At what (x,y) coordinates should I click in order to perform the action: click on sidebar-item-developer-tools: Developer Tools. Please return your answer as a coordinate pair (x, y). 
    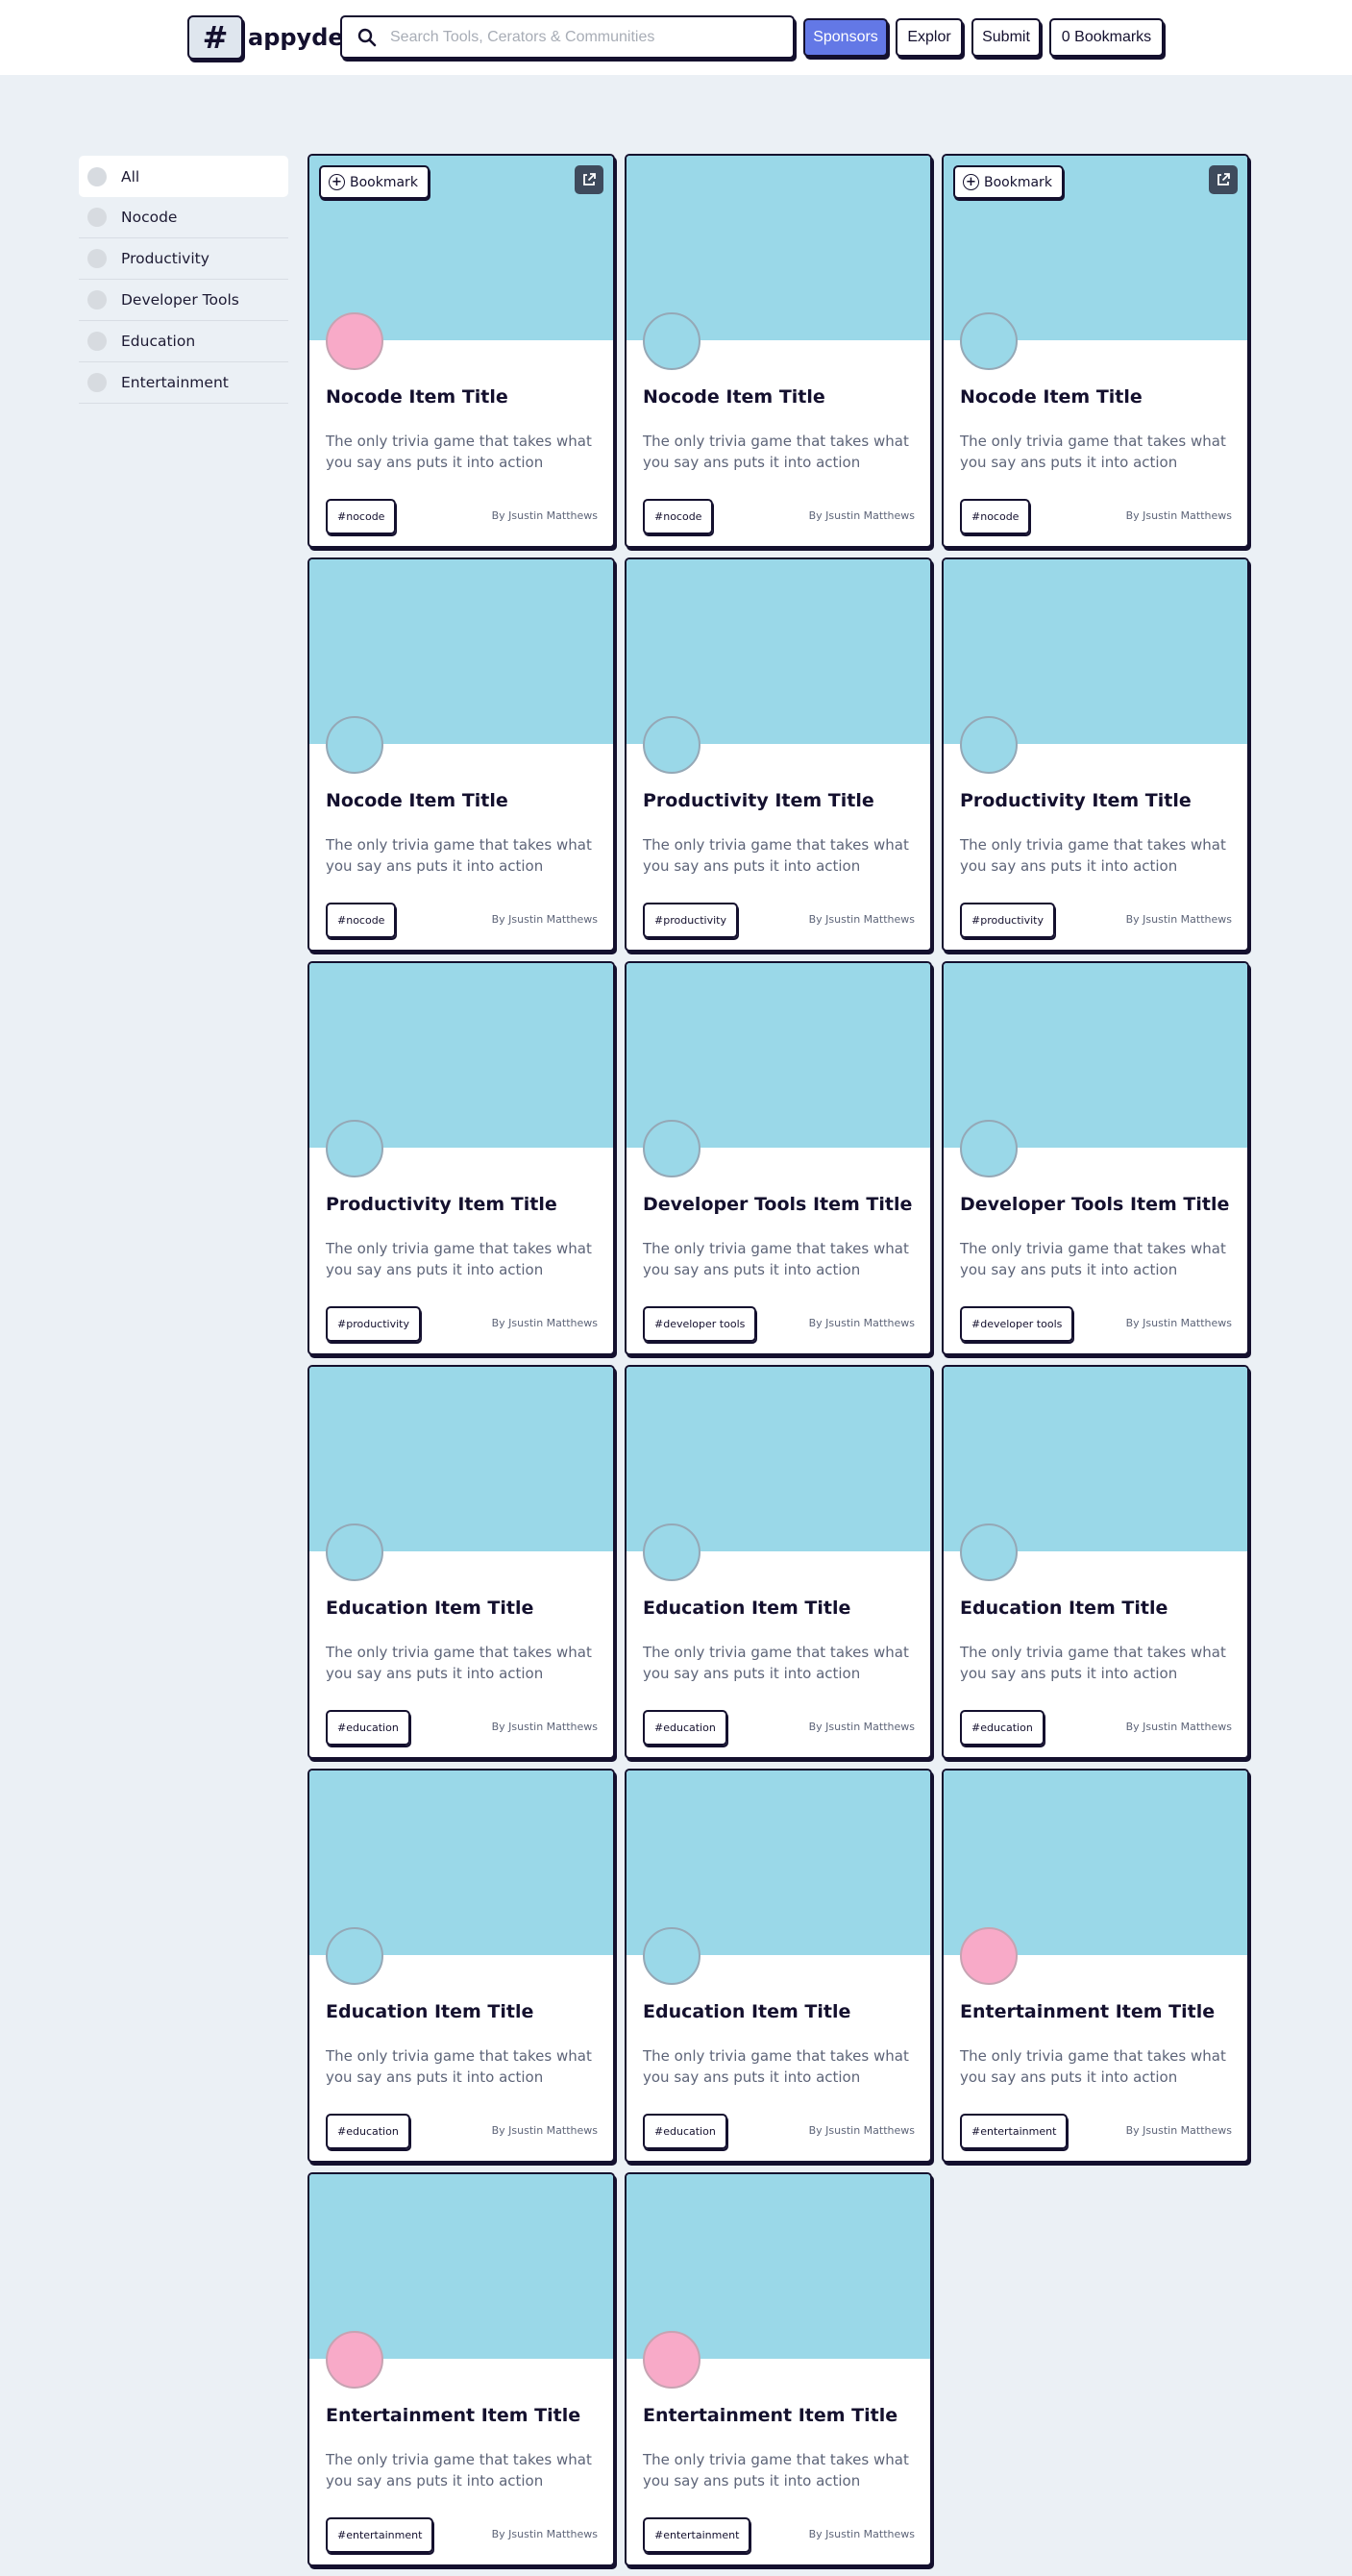
    Looking at the image, I should click on (183, 300).